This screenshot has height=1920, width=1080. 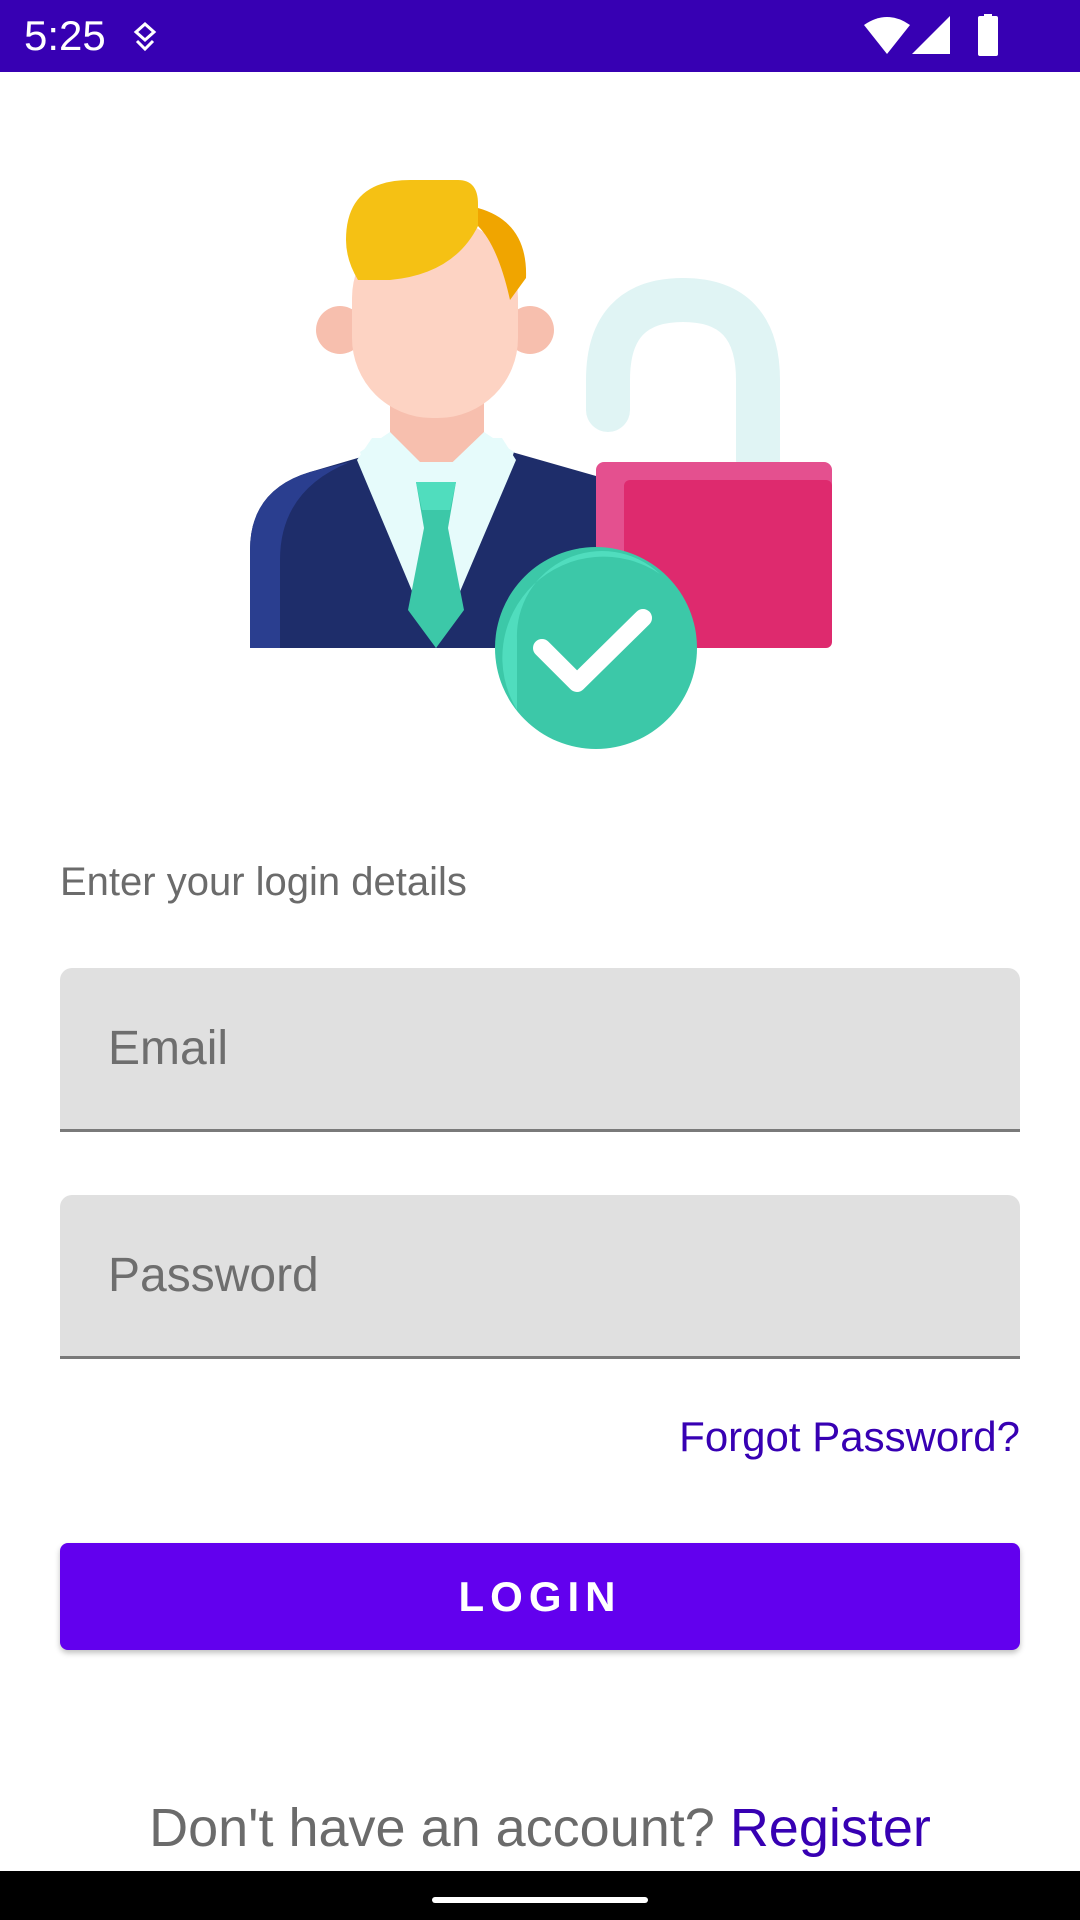 I want to click on download-indicator-icon, so click(x=145, y=37).